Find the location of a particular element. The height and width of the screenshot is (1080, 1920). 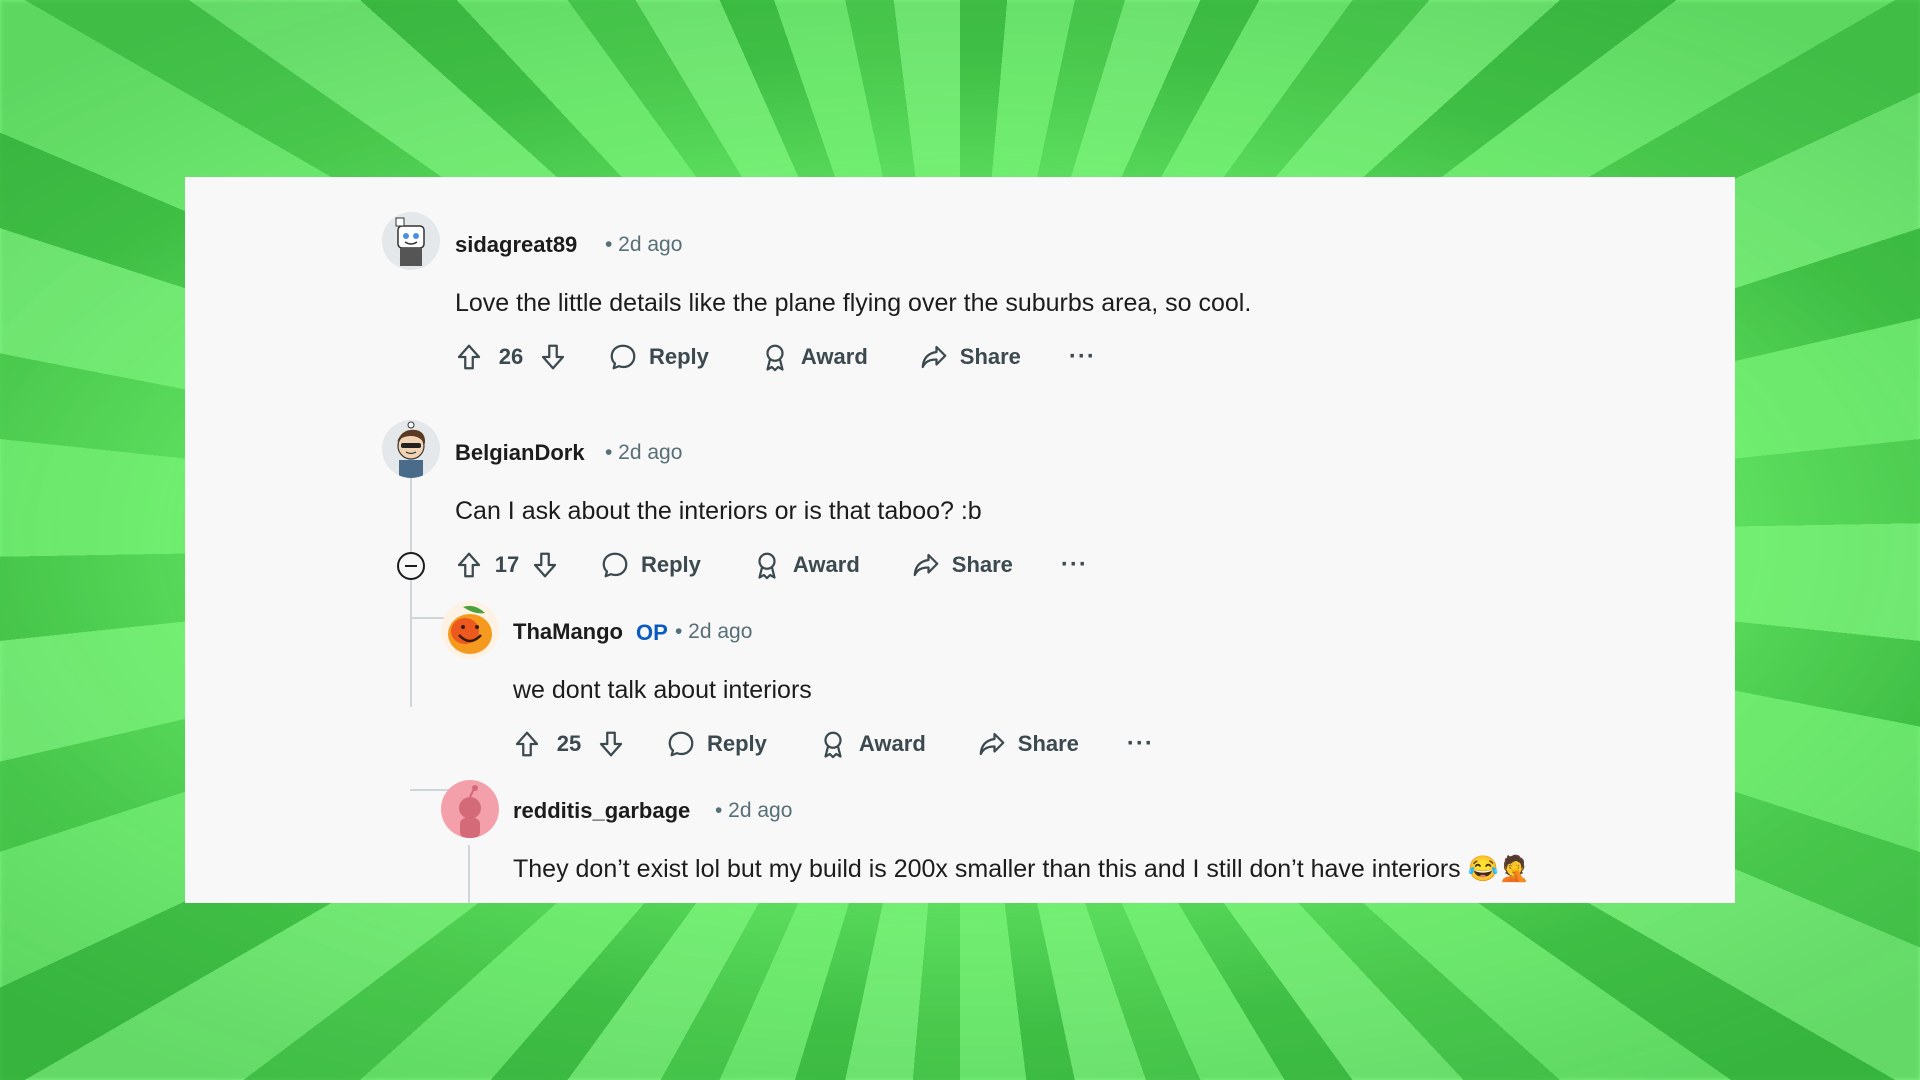

comment-username: BelgianDork is located at coordinates (520, 453).